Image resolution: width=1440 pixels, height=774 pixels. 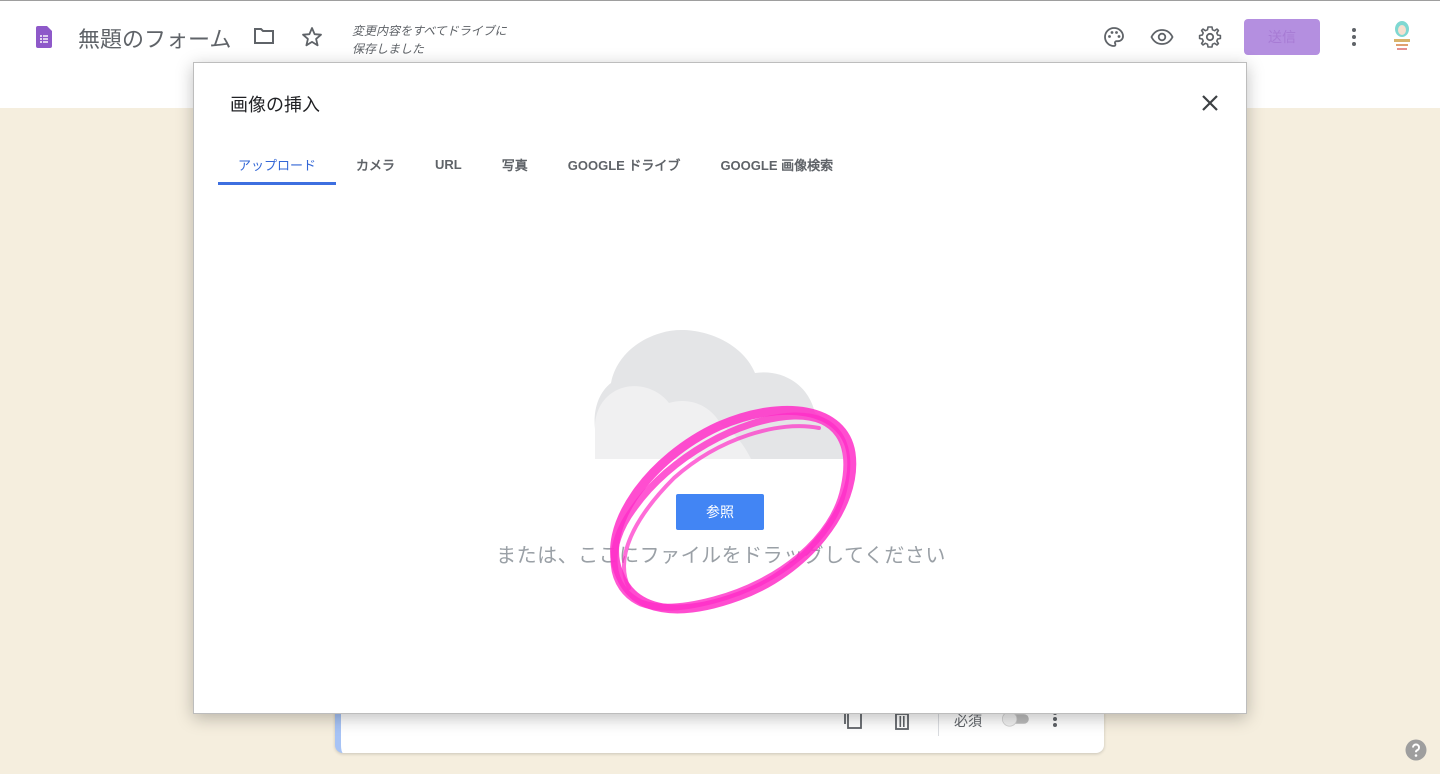 What do you see at coordinates (515, 164) in the screenshot?
I see `tab-photos: 写真` at bounding box center [515, 164].